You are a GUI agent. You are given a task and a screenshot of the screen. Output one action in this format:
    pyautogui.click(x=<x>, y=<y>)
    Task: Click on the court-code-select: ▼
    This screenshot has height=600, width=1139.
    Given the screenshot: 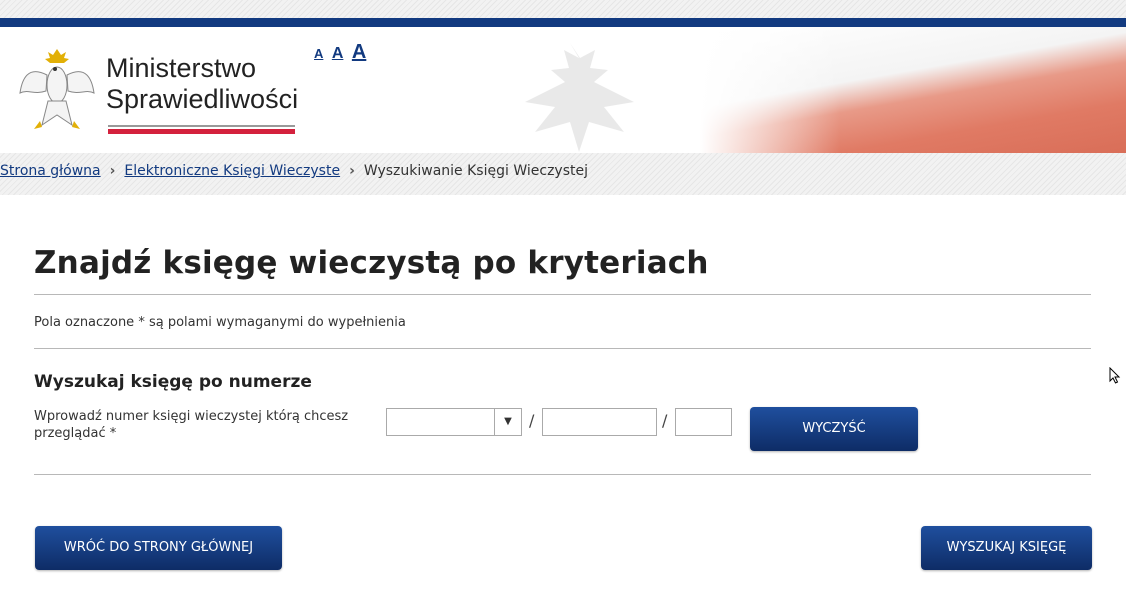 What is the action you would take?
    pyautogui.click(x=454, y=422)
    